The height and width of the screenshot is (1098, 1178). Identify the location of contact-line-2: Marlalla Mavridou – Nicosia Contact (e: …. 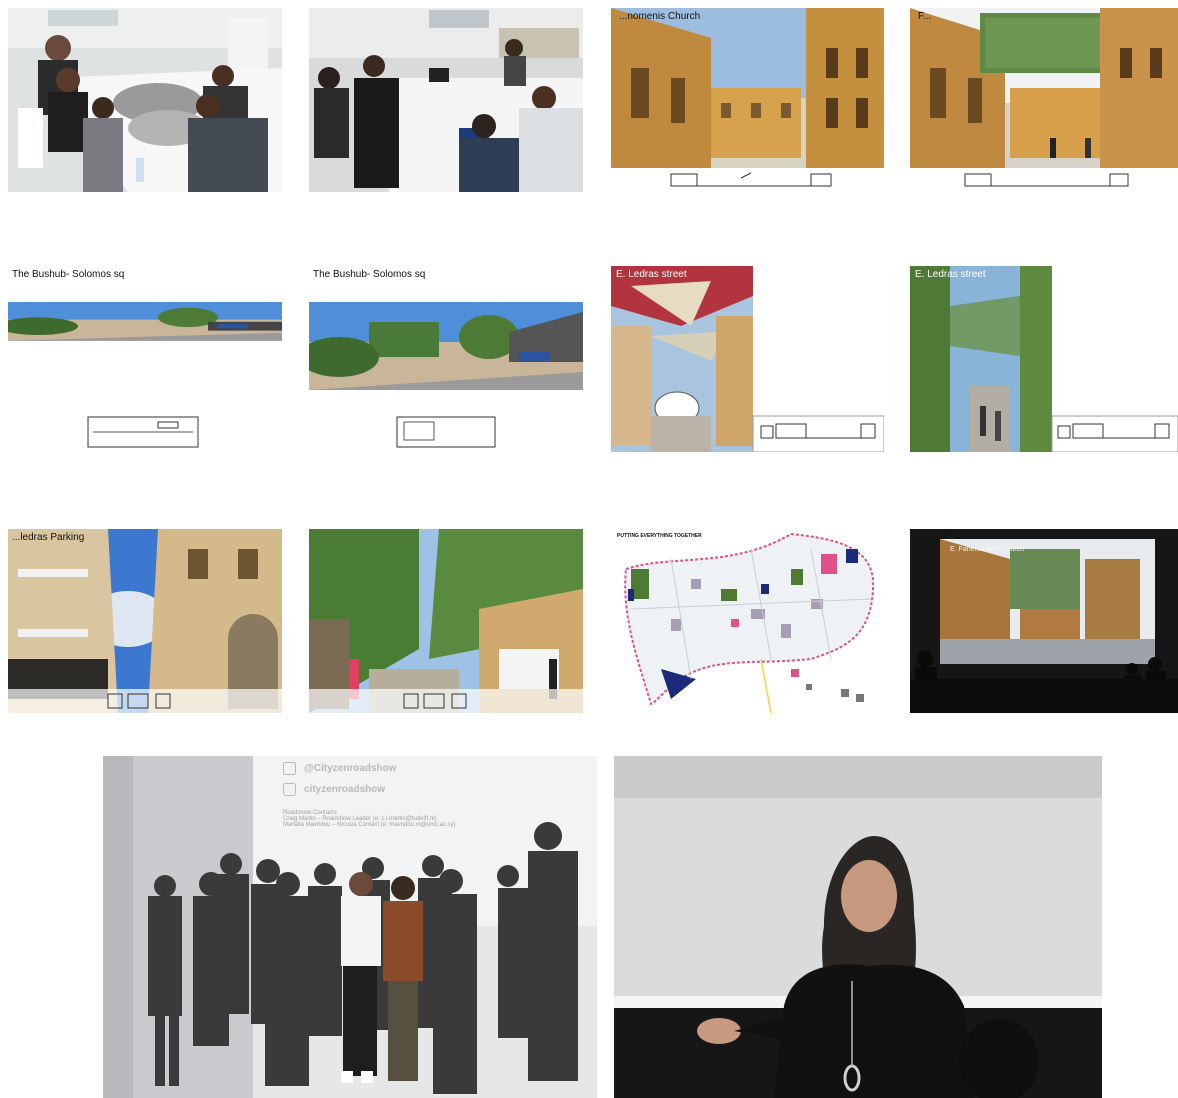
(369, 825).